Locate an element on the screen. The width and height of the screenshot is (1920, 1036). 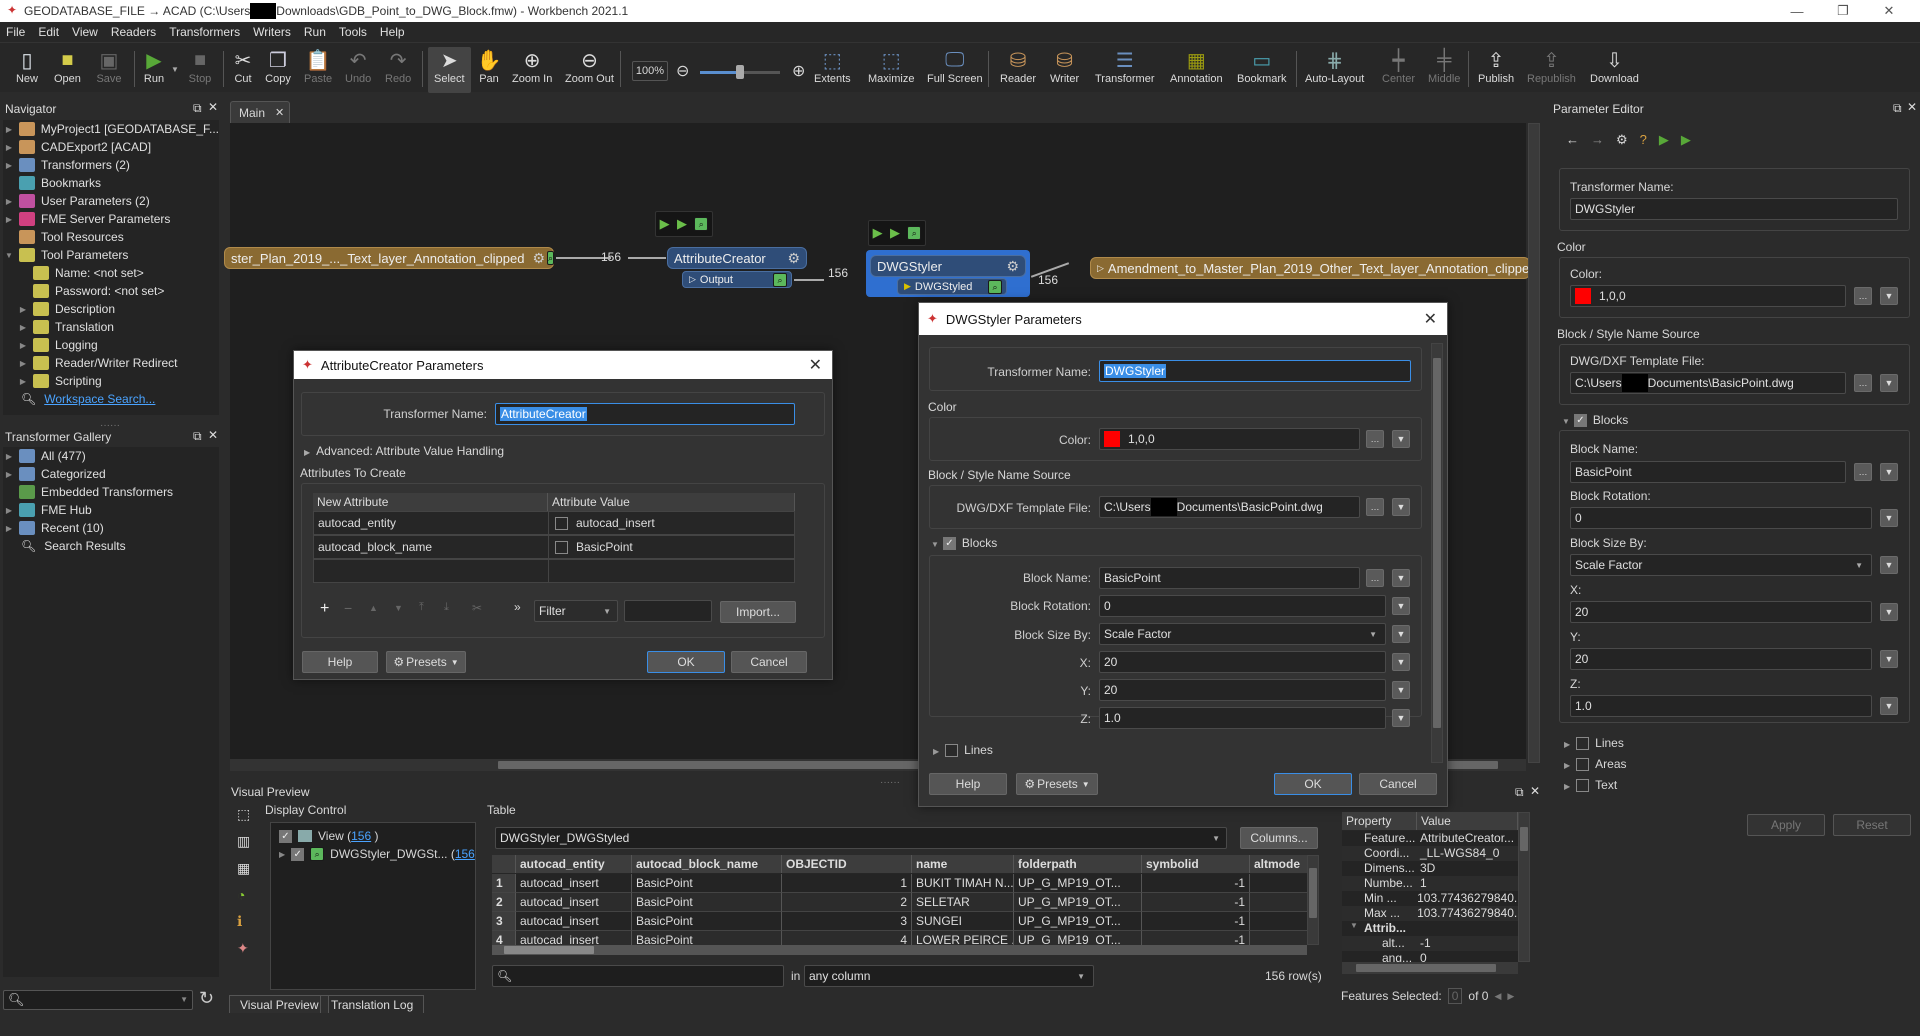
inspect-icon: ⌕ is located at coordinates (914, 233).